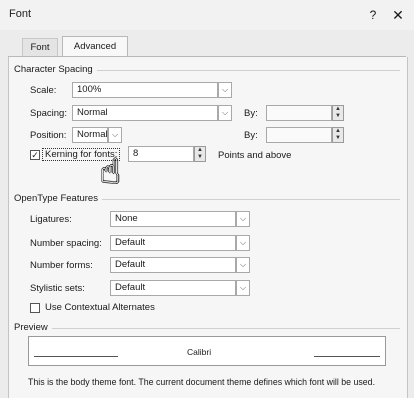  I want to click on number-spacing-select: Default, so click(173, 243).